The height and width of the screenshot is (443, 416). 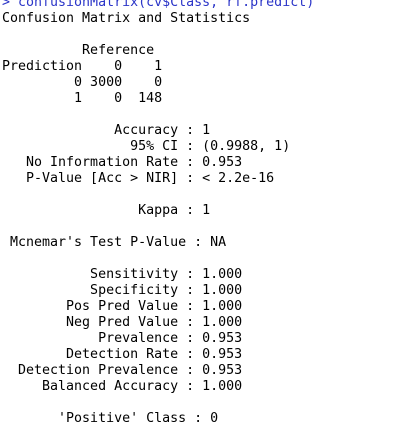 I want to click on stat-detection-rate: Detection Rate : 0.953, so click(x=122, y=354).